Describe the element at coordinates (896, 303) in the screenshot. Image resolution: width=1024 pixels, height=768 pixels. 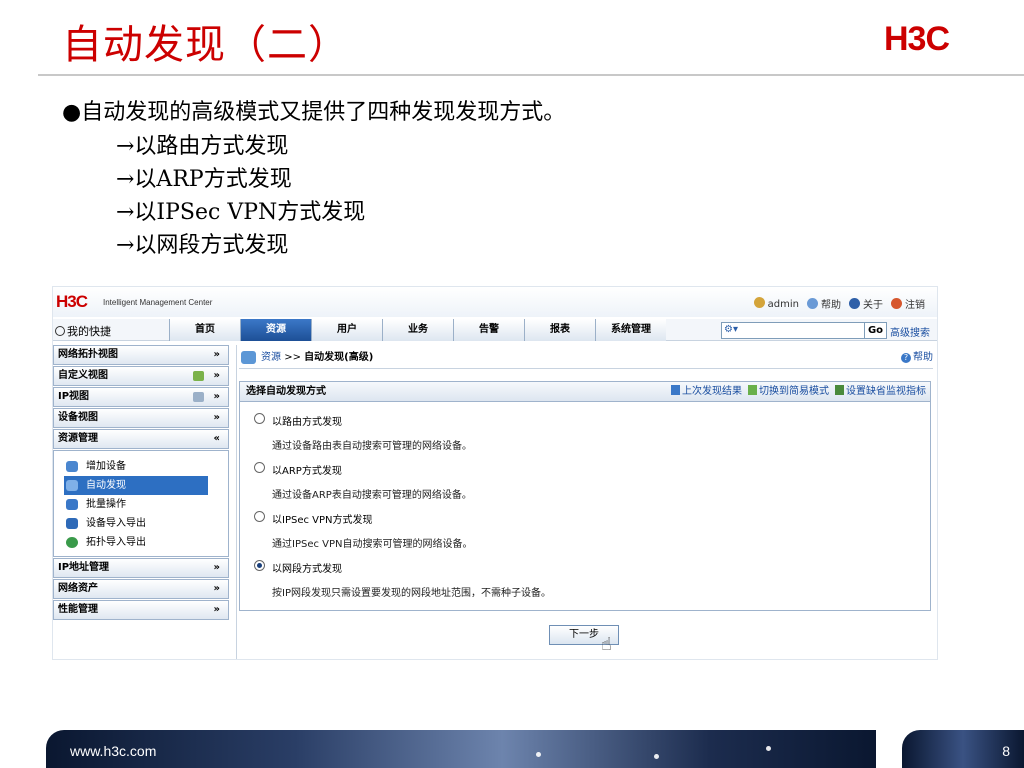
I see `logout-icon` at that location.